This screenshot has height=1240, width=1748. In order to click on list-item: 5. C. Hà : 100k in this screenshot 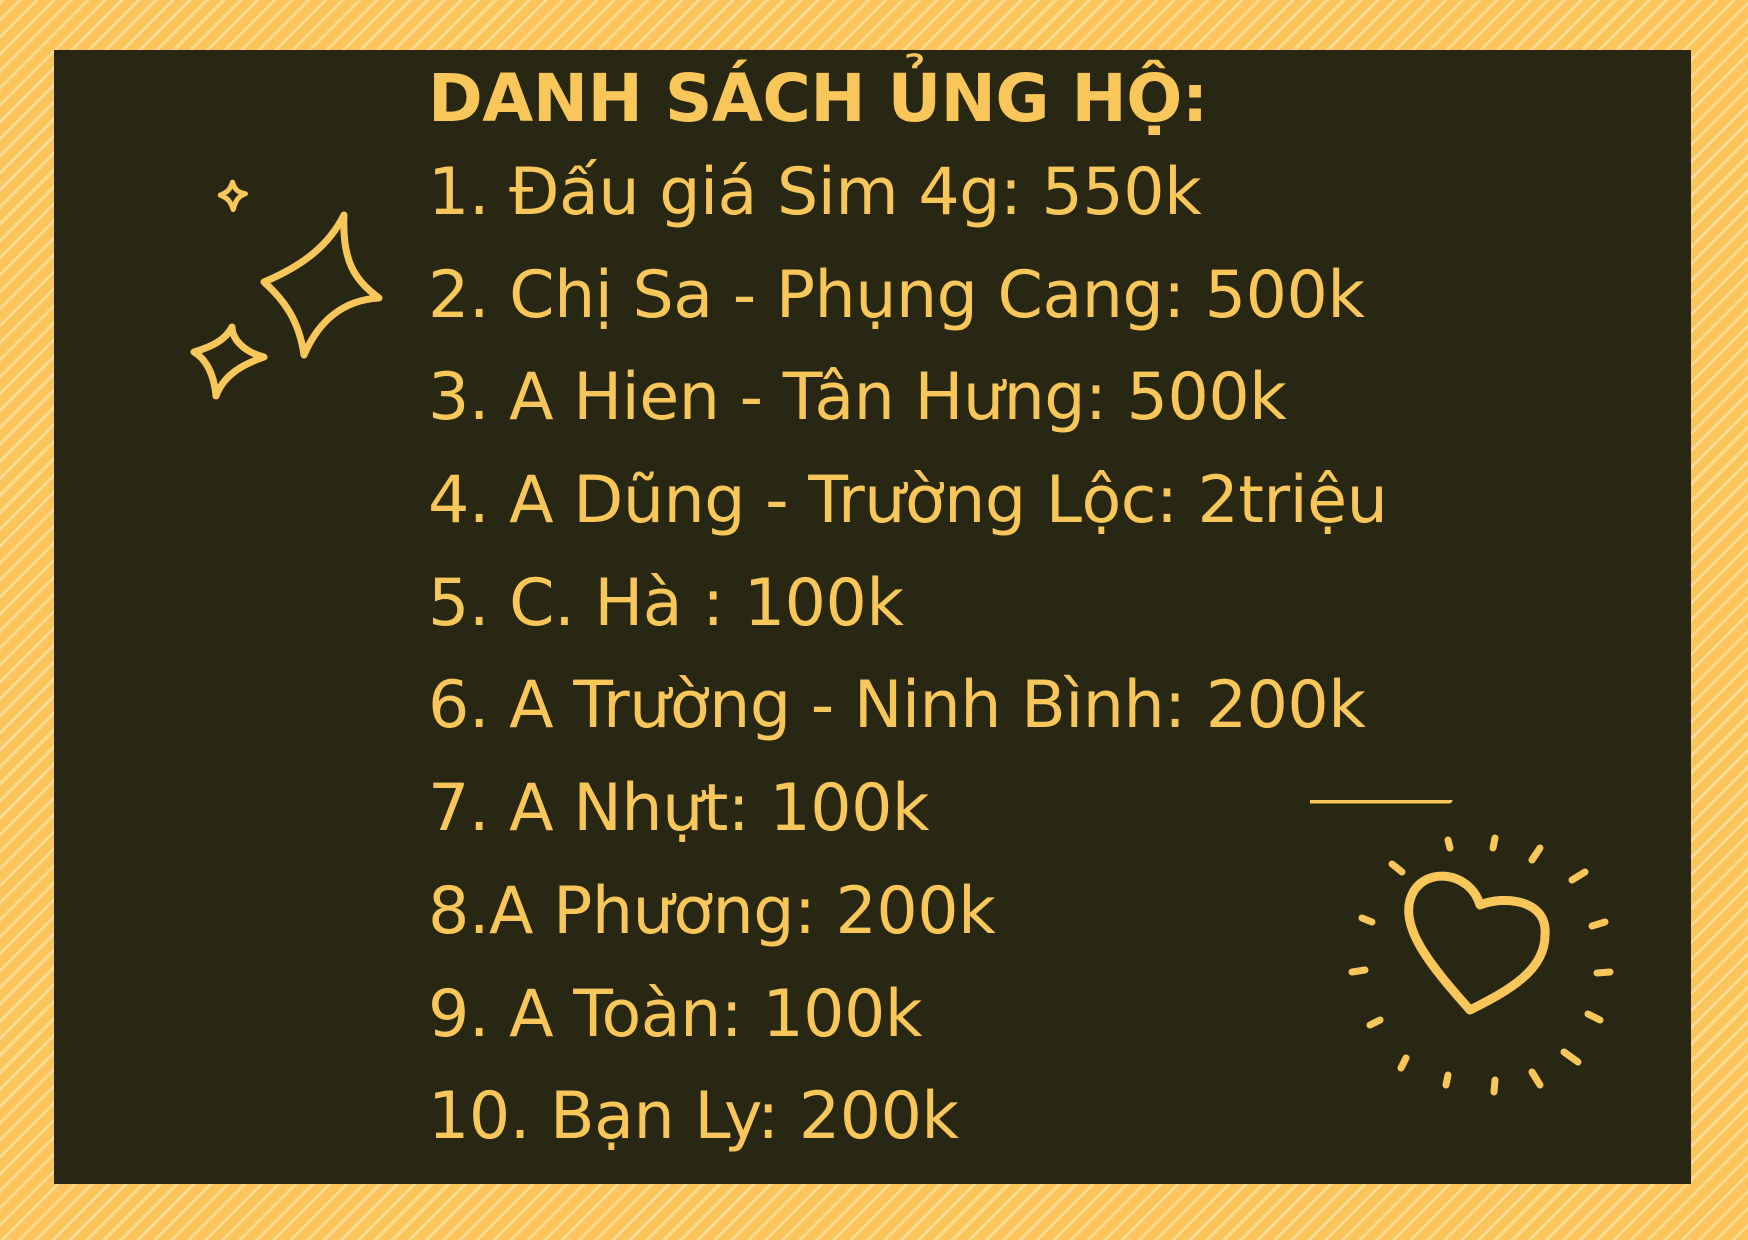, I will do `click(666, 603)`.